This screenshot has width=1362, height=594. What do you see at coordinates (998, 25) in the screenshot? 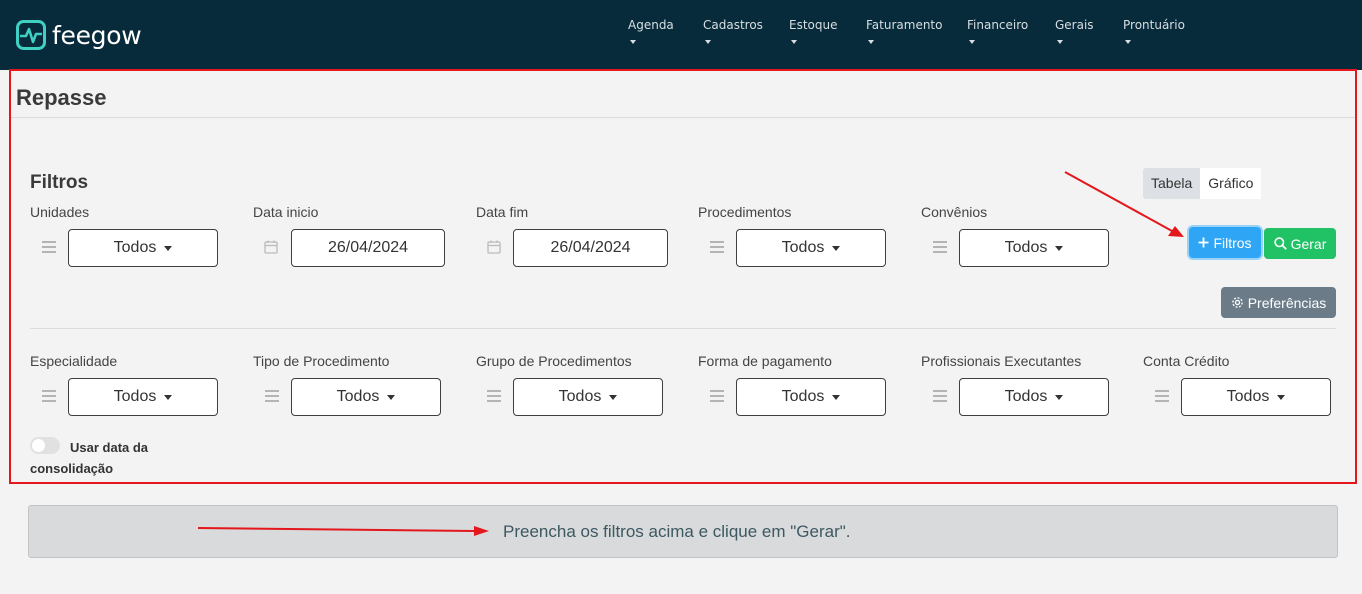
I see `nav-label: Financeiro` at bounding box center [998, 25].